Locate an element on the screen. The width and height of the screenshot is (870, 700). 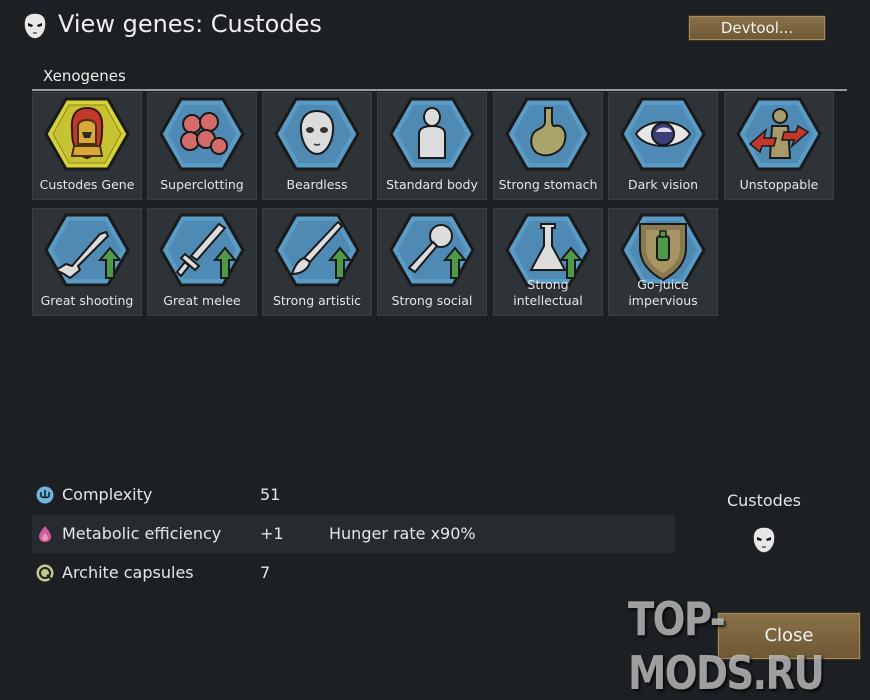
stat-description: Hunger rate x90% is located at coordinates (402, 533).